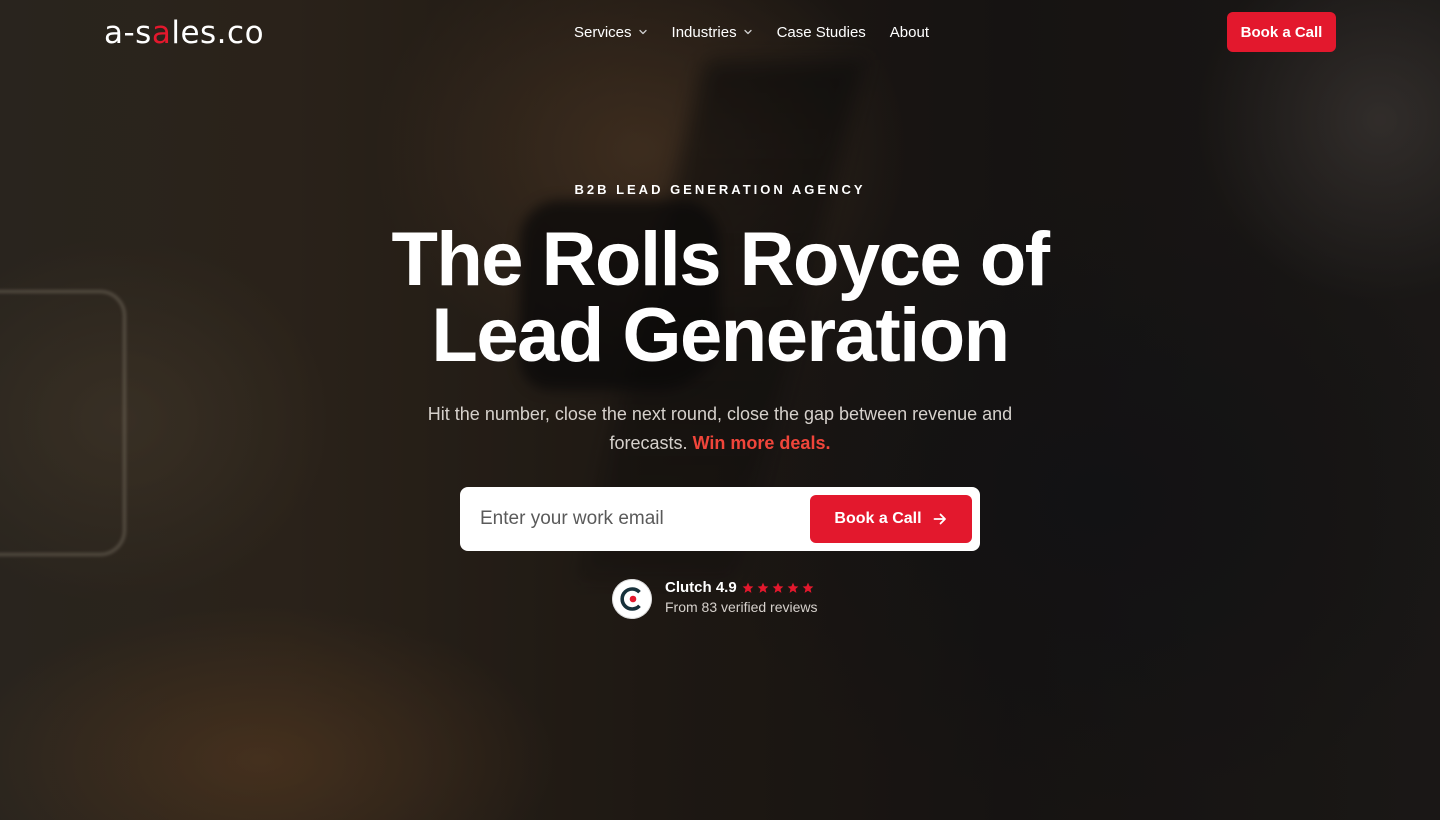 The image size is (1440, 820). I want to click on nav-item-about: About, so click(909, 32).